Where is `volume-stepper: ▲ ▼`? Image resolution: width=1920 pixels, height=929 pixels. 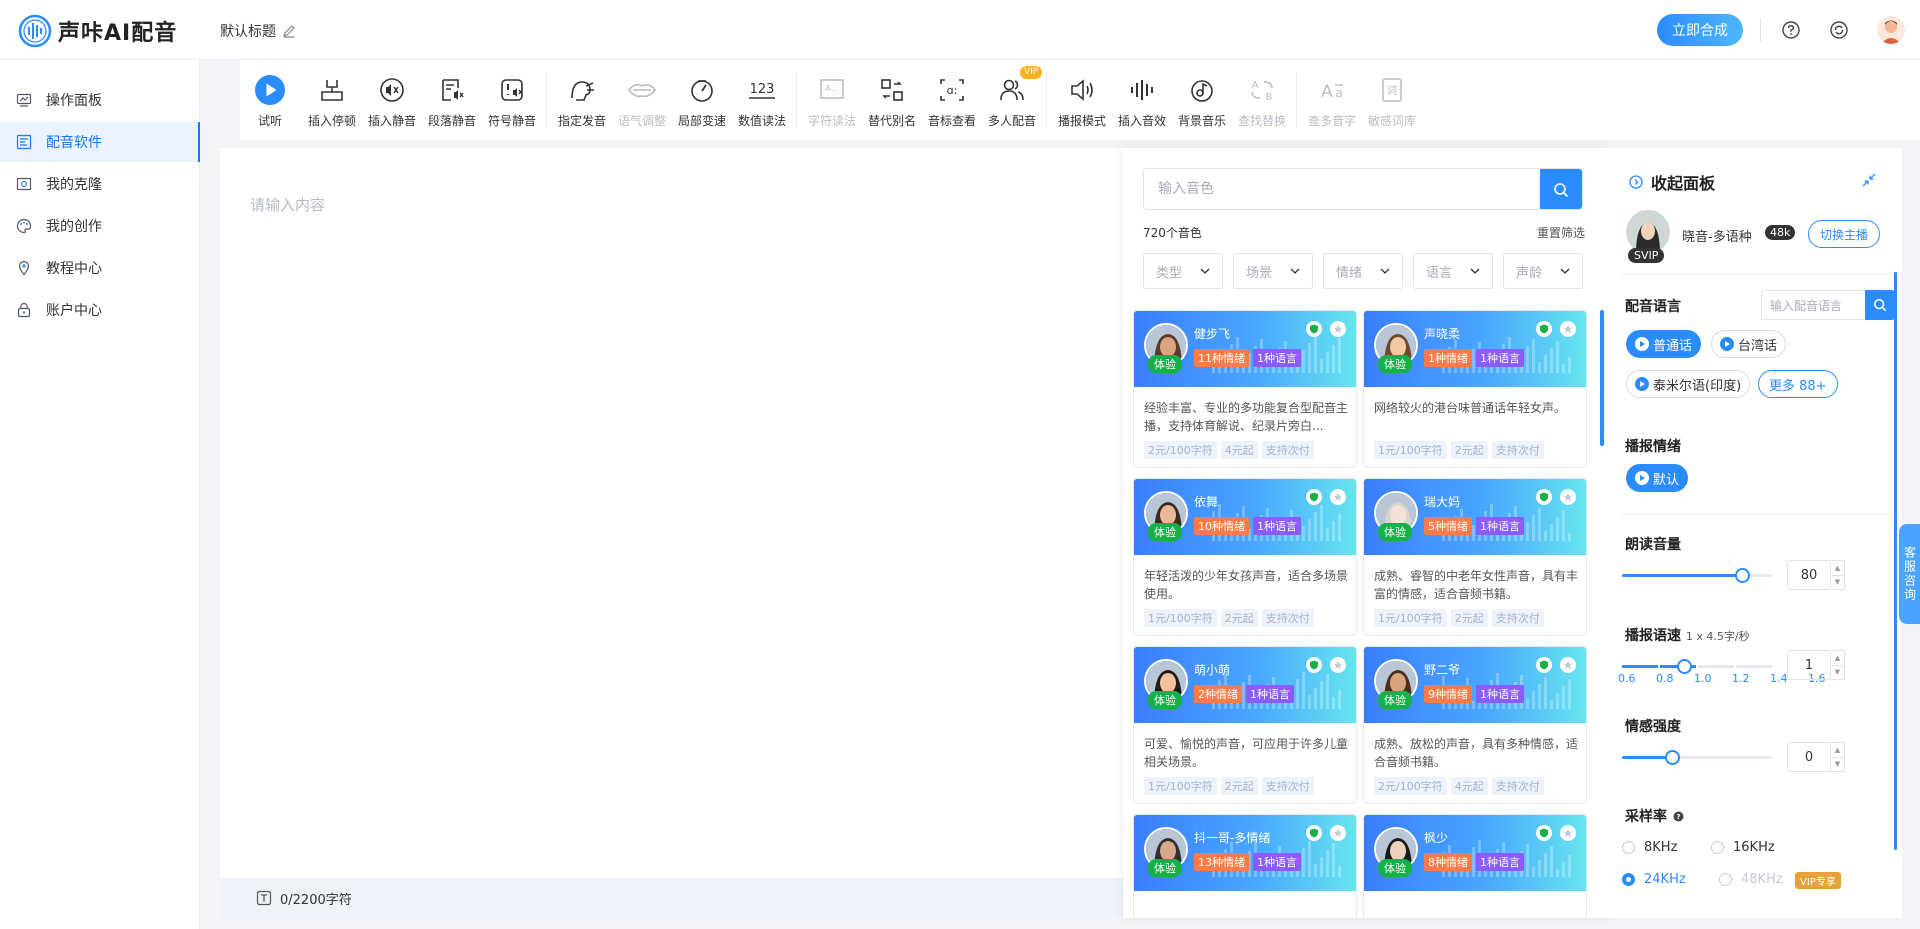 volume-stepper: ▲ ▼ is located at coordinates (1838, 575).